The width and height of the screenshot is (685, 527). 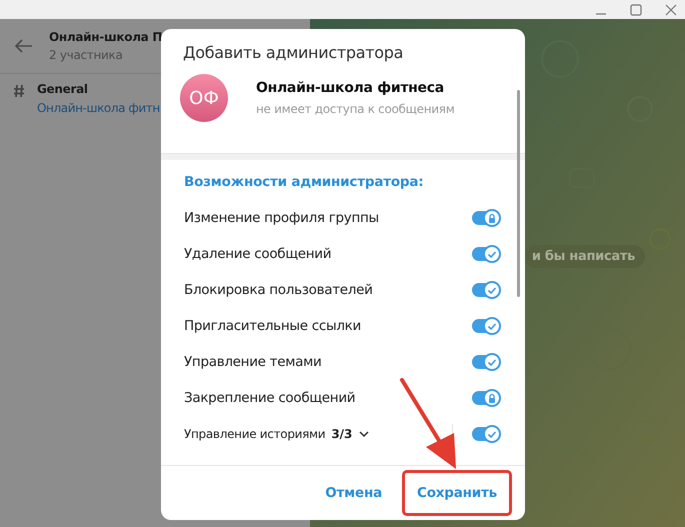 What do you see at coordinates (671, 10) in the screenshot?
I see `close-icon` at bounding box center [671, 10].